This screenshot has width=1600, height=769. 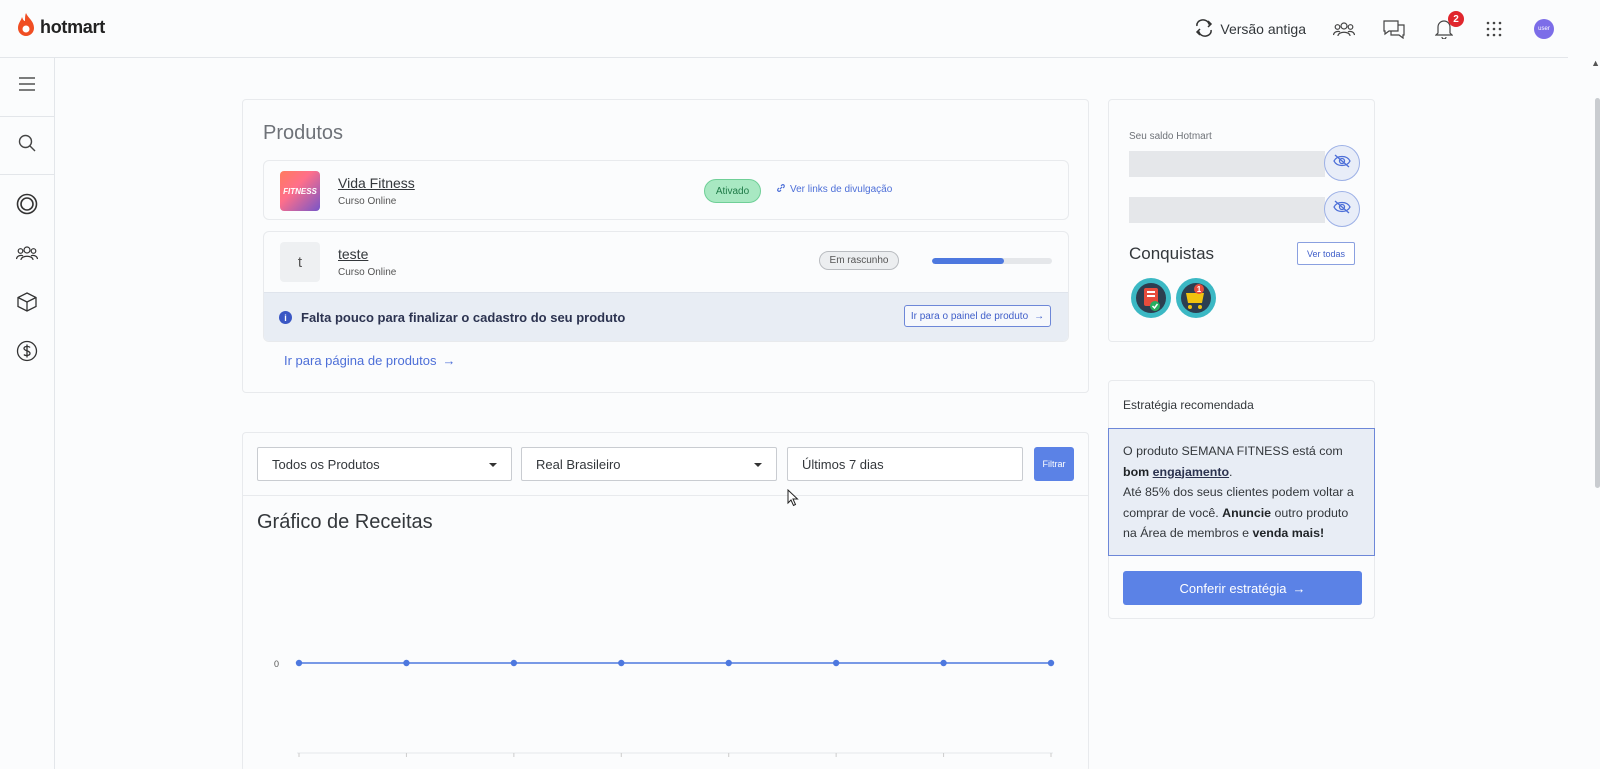 What do you see at coordinates (345, 522) in the screenshot?
I see `chart-title: Gráfico de Receitas` at bounding box center [345, 522].